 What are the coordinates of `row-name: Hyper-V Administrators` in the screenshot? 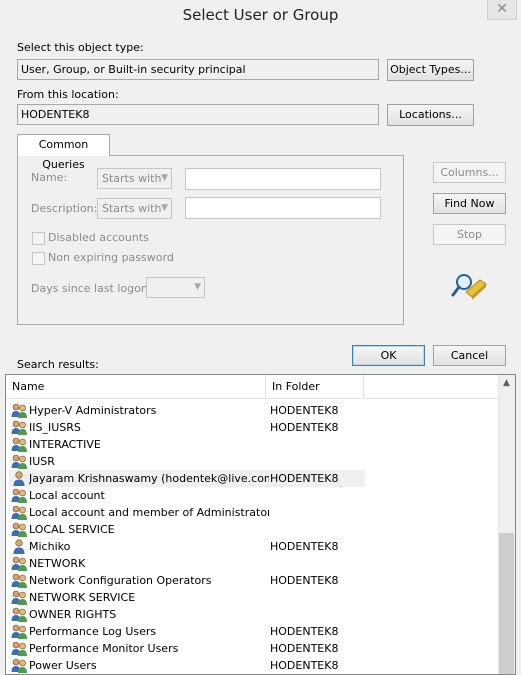 It's located at (93, 410).